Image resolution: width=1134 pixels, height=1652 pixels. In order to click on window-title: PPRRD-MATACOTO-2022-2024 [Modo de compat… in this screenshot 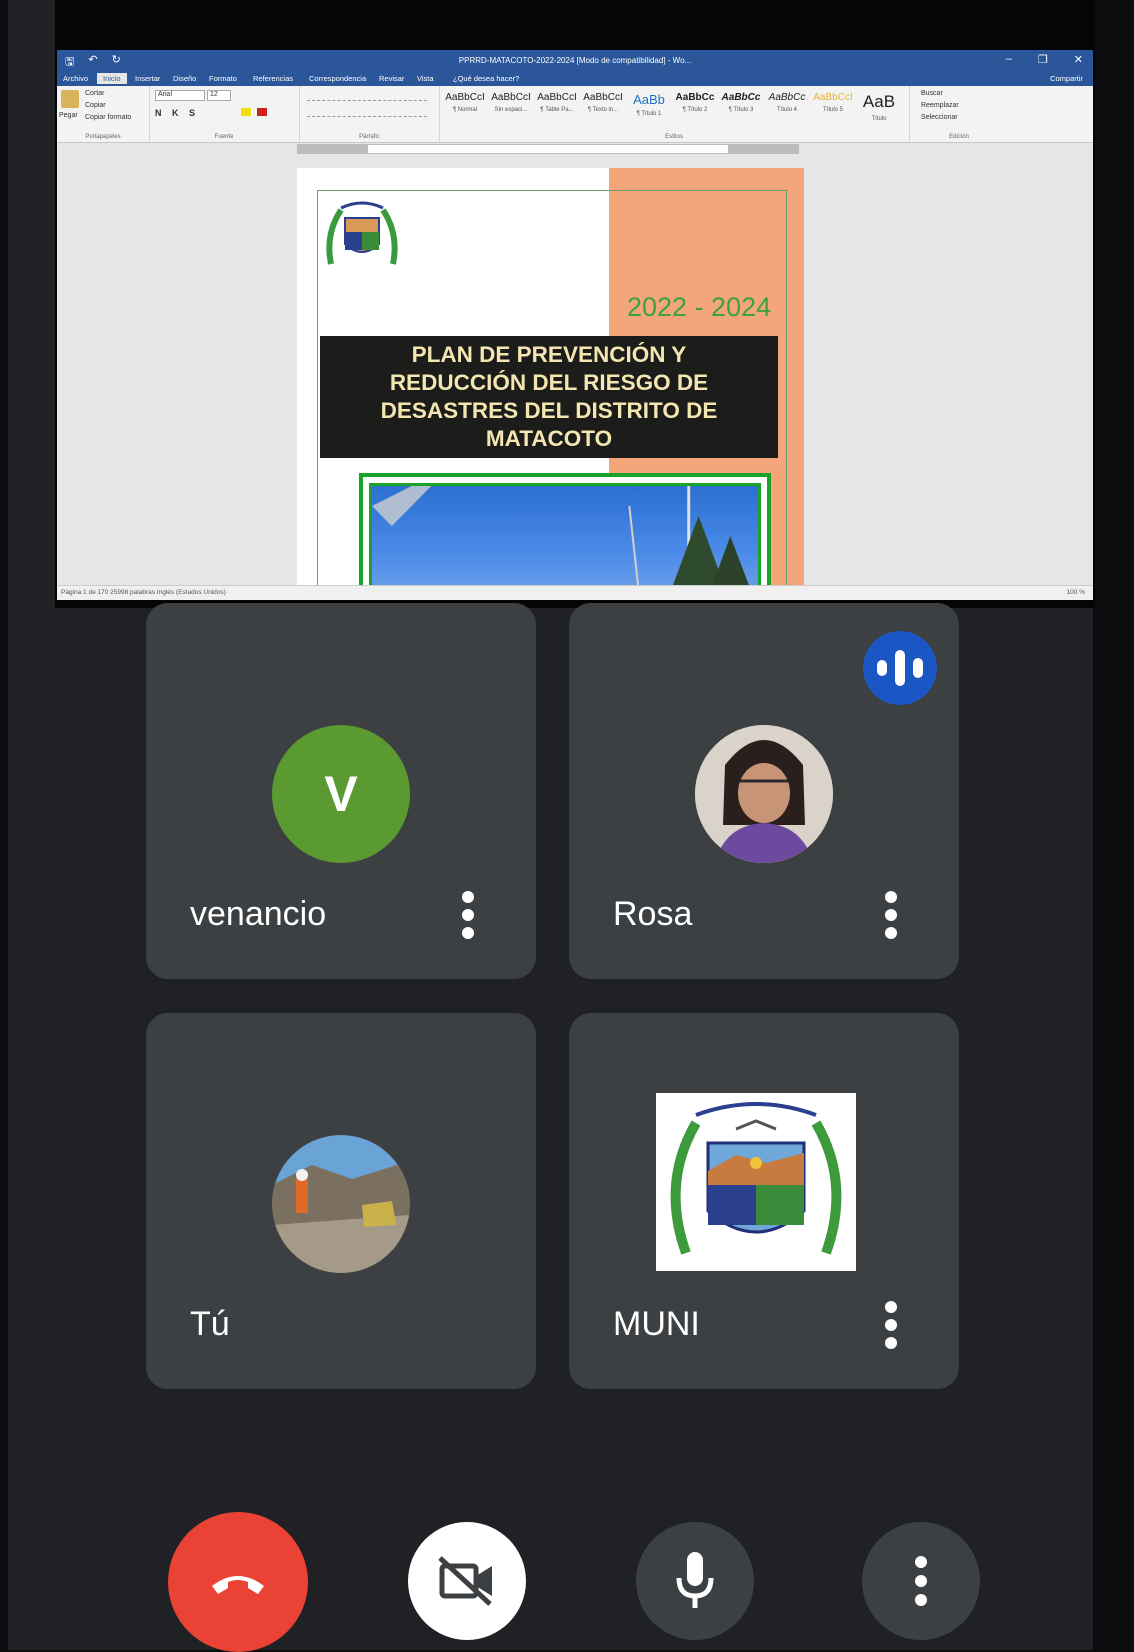, I will do `click(575, 60)`.